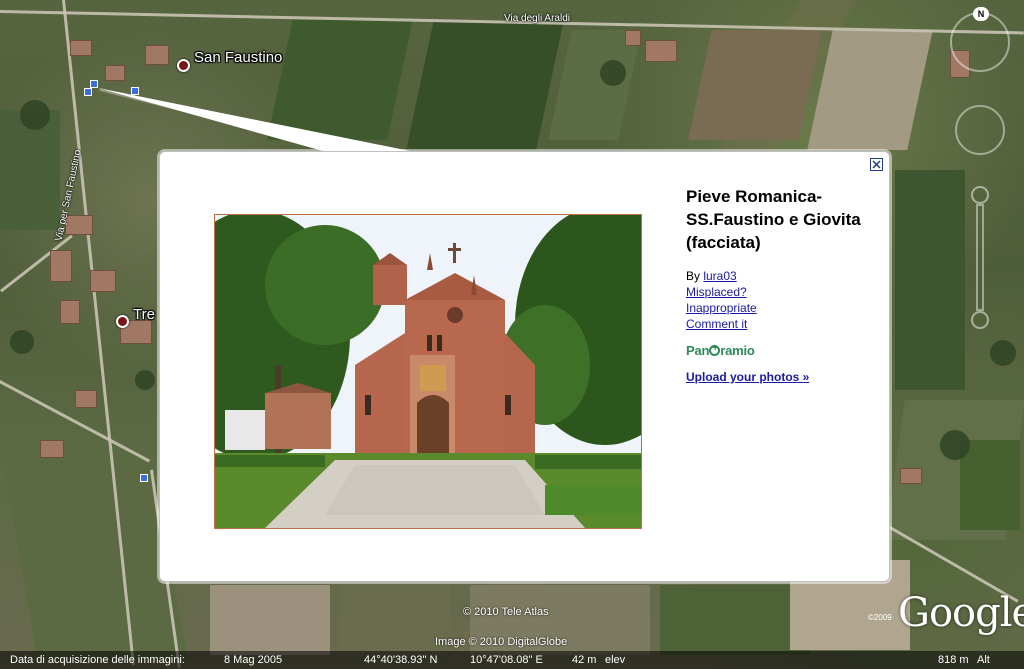  I want to click on imagery-date-value: 8 Mag 2005, so click(253, 660).